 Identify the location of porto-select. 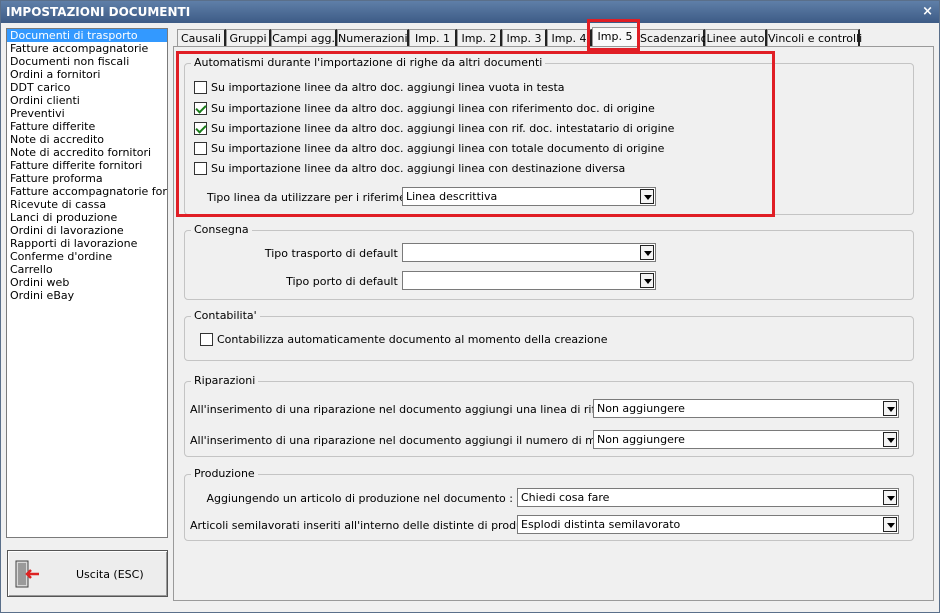
(529, 280).